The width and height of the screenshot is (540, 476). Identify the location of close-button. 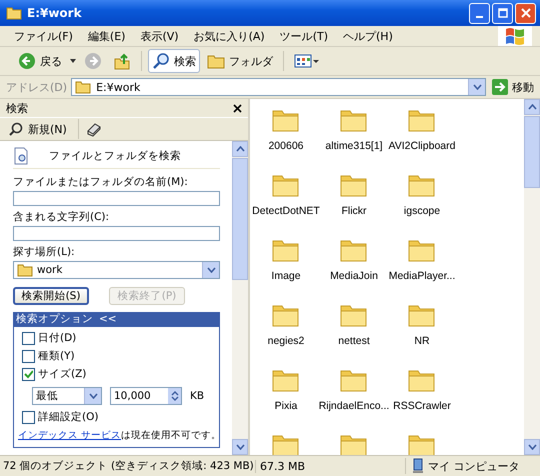
(525, 13).